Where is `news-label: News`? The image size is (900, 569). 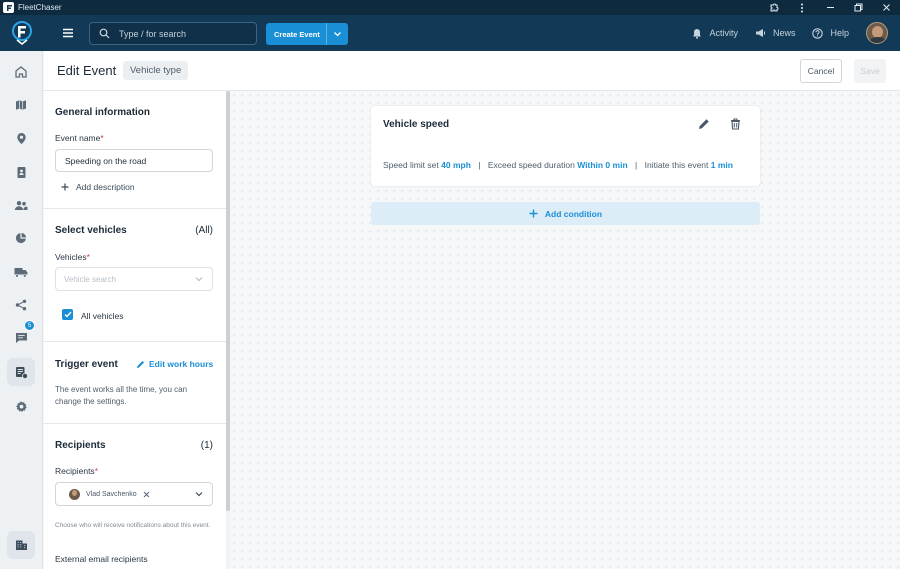
news-label: News is located at coordinates (784, 33).